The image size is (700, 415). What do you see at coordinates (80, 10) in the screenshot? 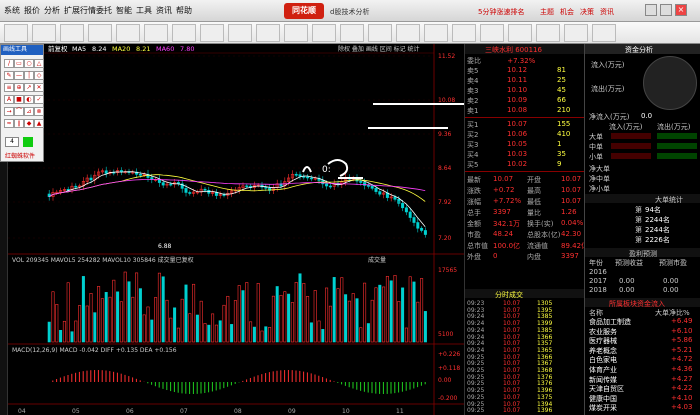
I see `menu-extended: 扩展行情` at bounding box center [80, 10].